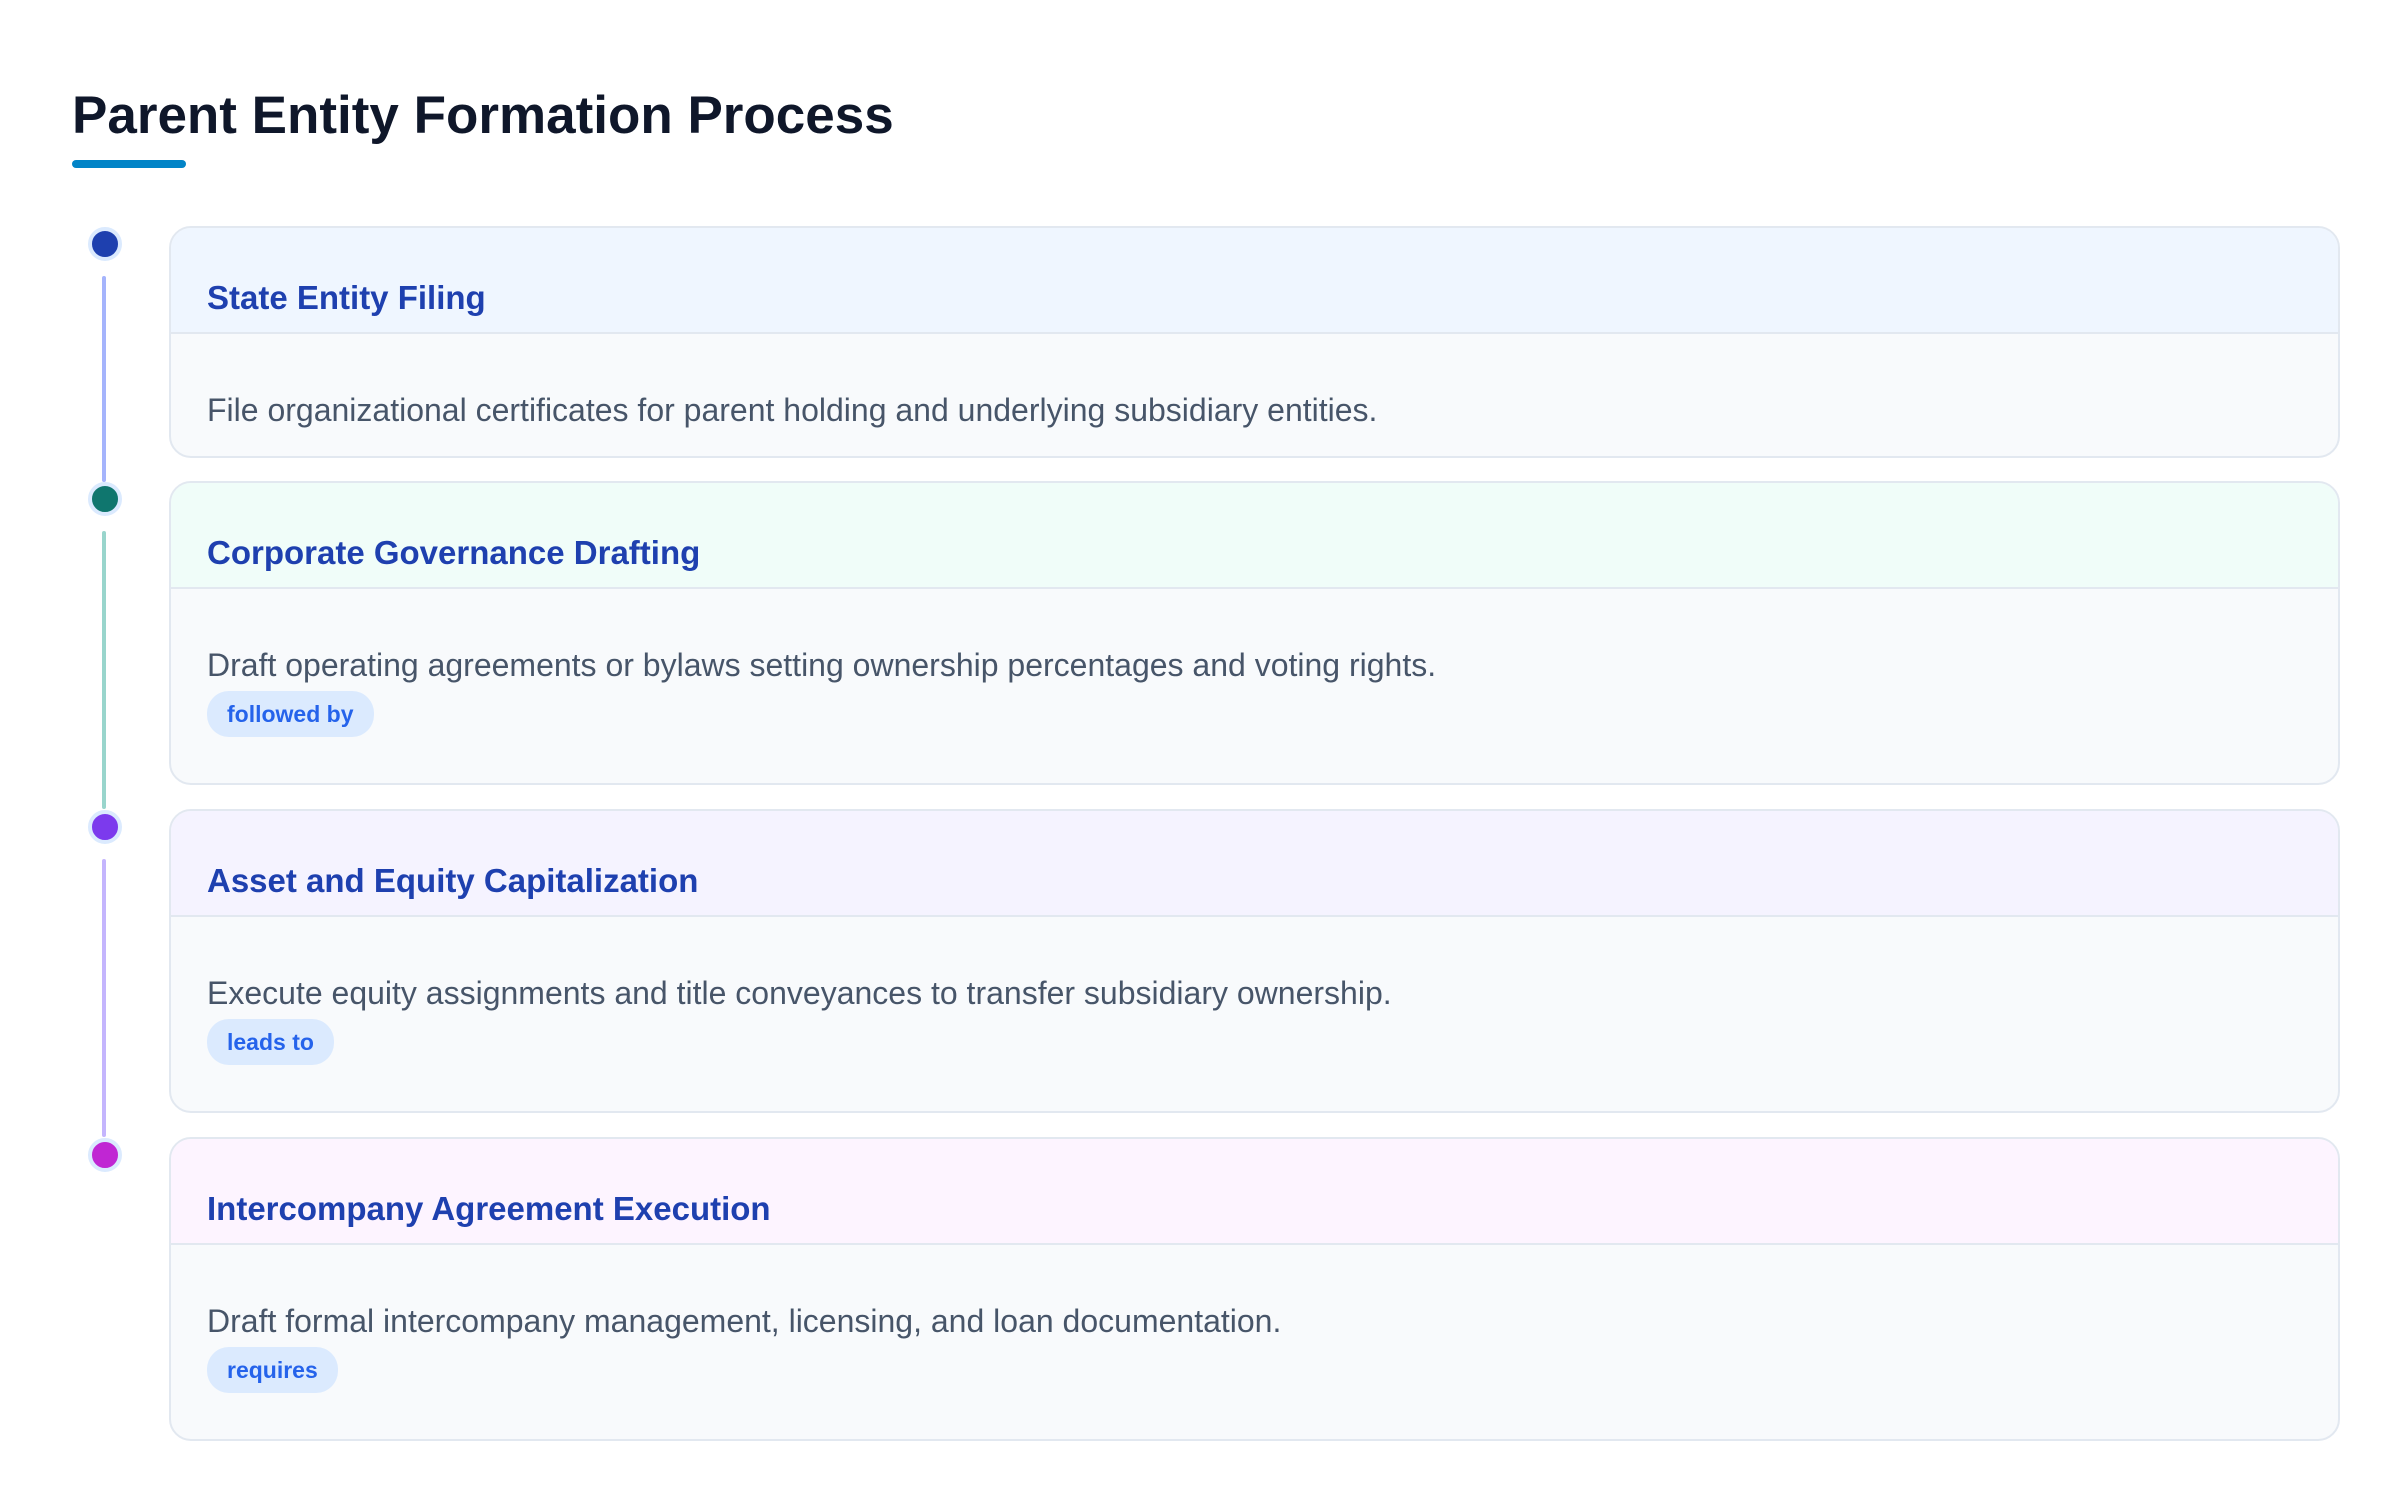  I want to click on step-1-header: State Entity Filing, so click(1254, 281).